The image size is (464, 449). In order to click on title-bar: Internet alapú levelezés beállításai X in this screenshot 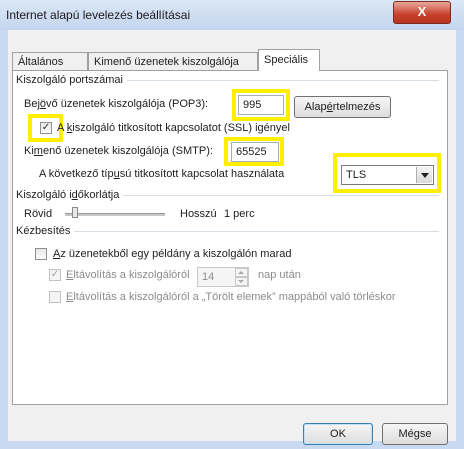, I will do `click(232, 15)`.